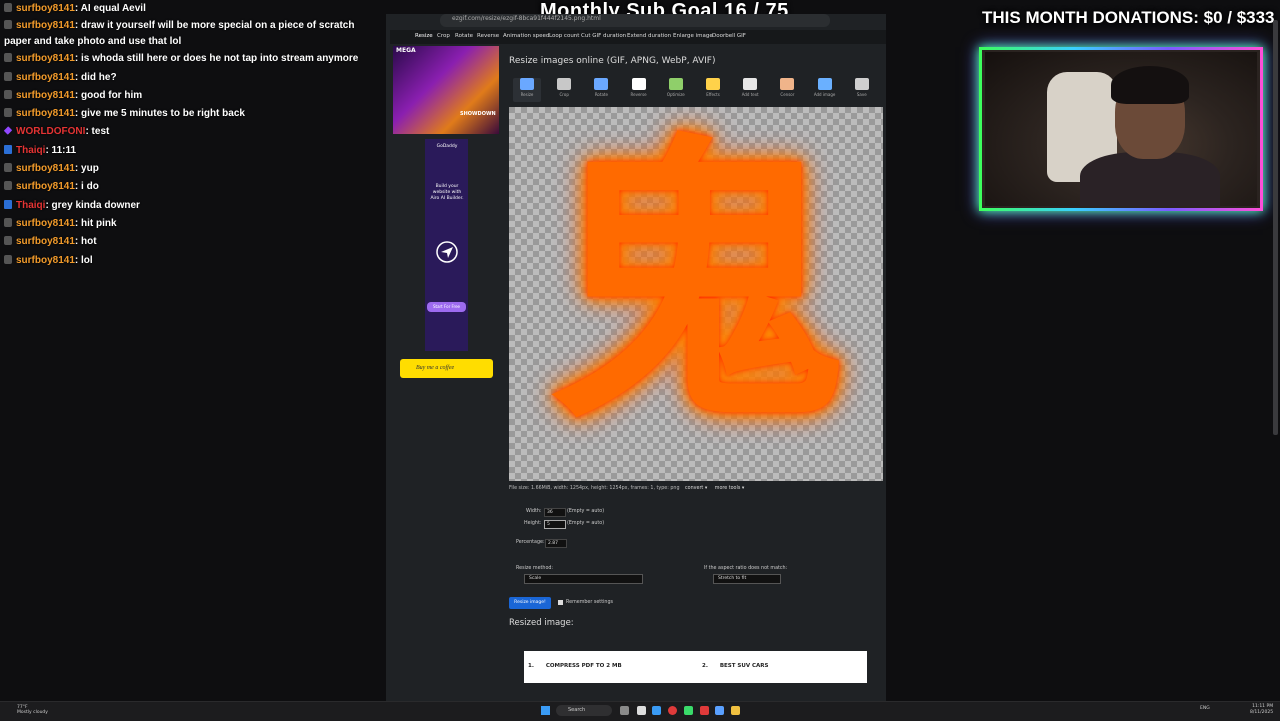 This screenshot has height=721, width=1280. What do you see at coordinates (61, 150) in the screenshot?
I see `chat-text: : 11:11` at bounding box center [61, 150].